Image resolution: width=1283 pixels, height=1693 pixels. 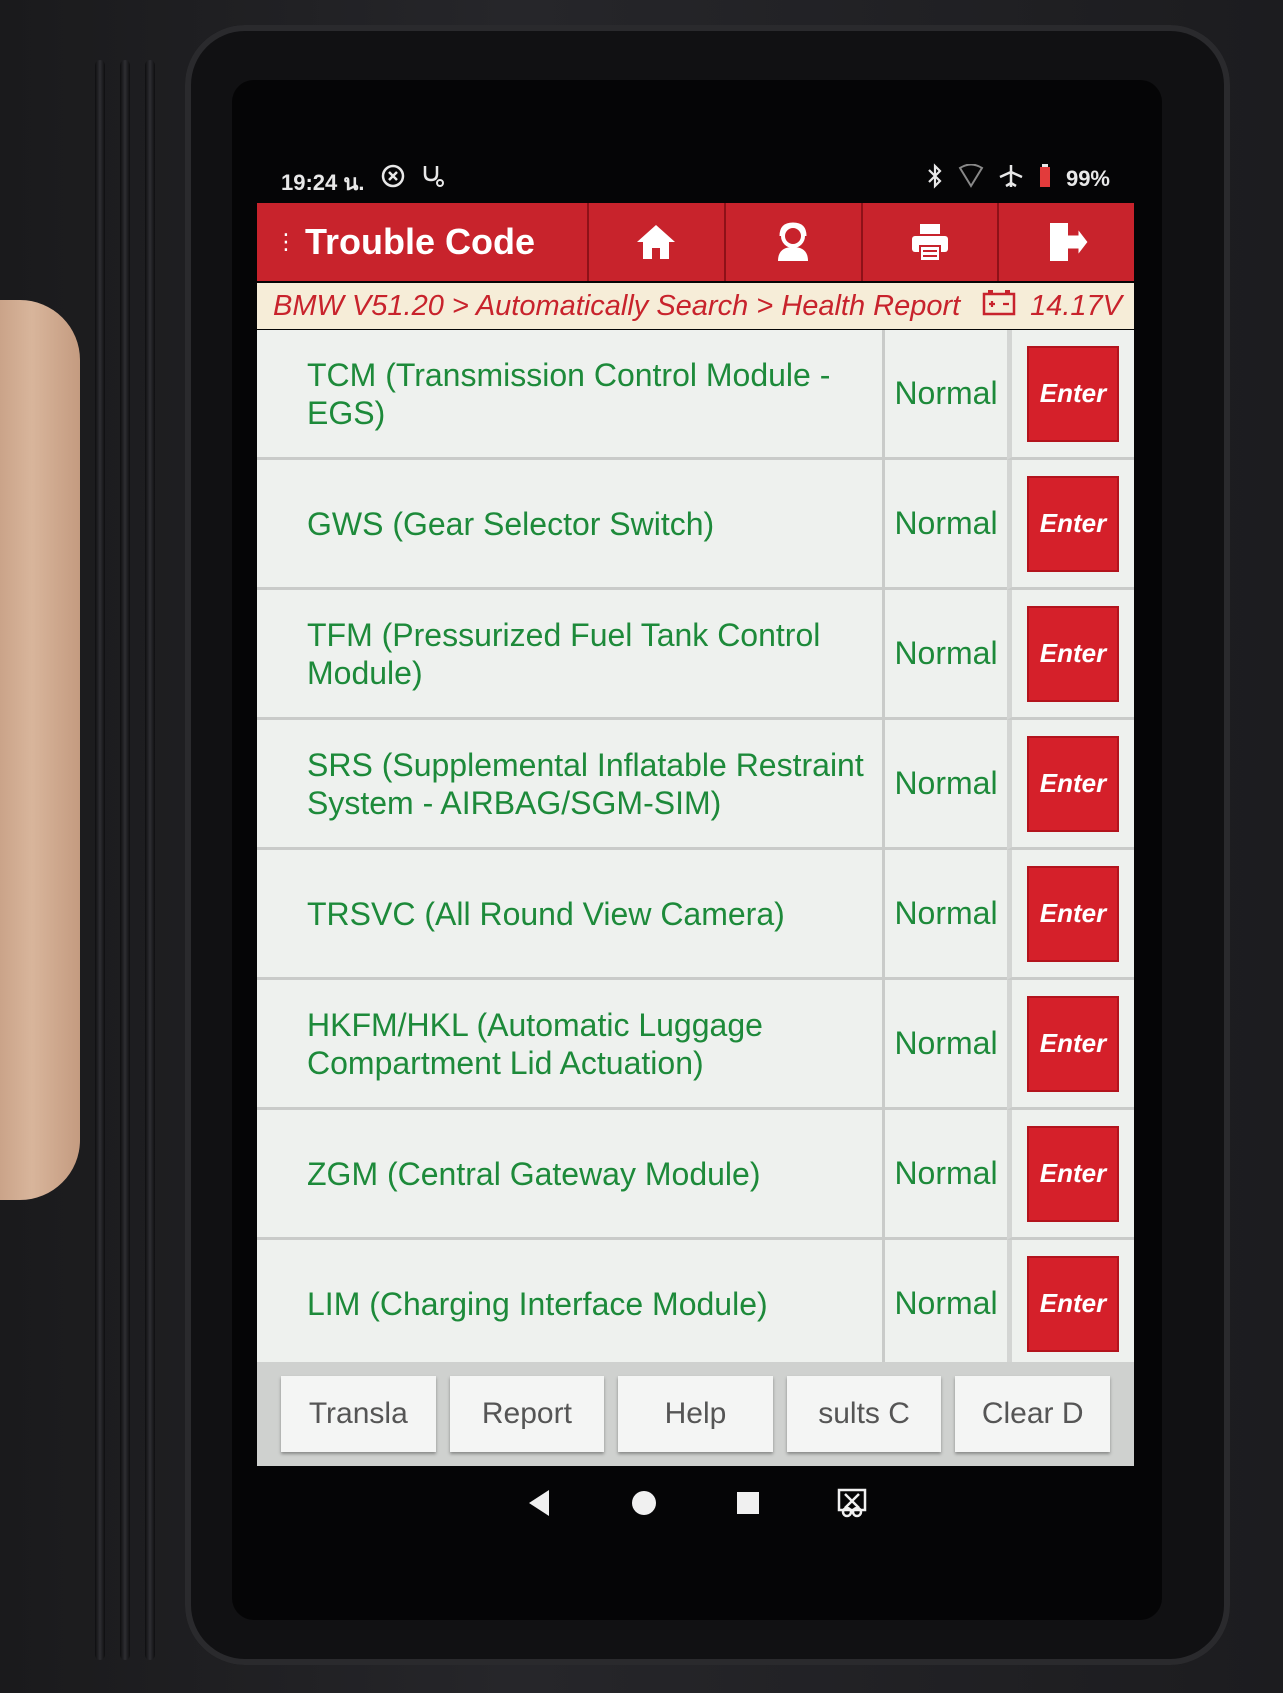 I want to click on user-button, so click(x=792, y=242).